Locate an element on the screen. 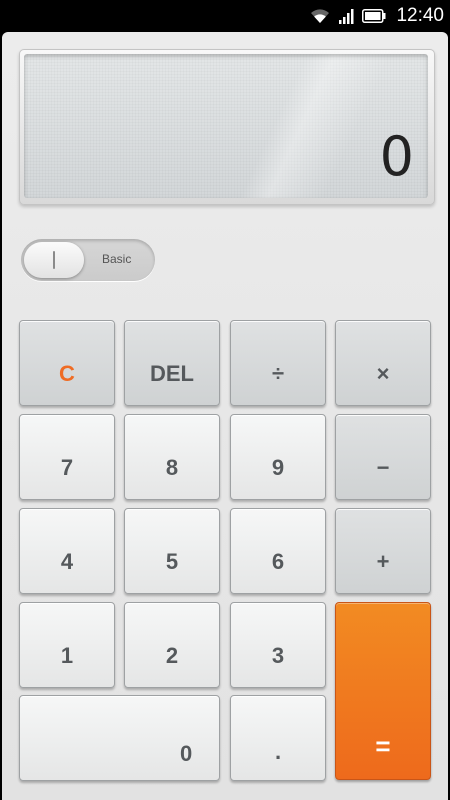 The width and height of the screenshot is (450, 800). digit-4-button: 4 is located at coordinates (67, 551).